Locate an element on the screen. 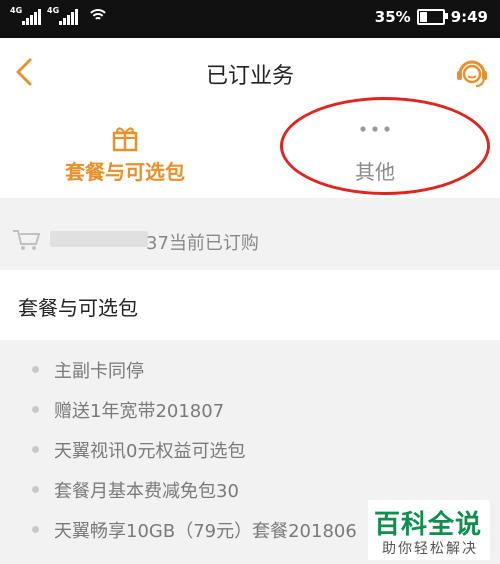 The width and height of the screenshot is (500, 564). signal-icon: 4G is located at coordinates (25, 15).